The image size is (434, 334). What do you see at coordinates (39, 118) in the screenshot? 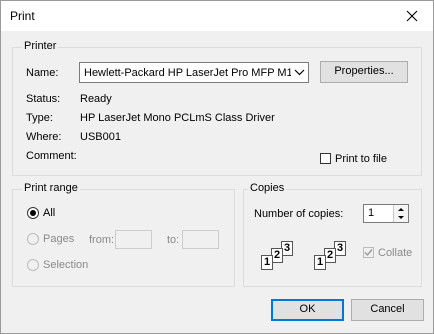
I see `type-label: Type:` at bounding box center [39, 118].